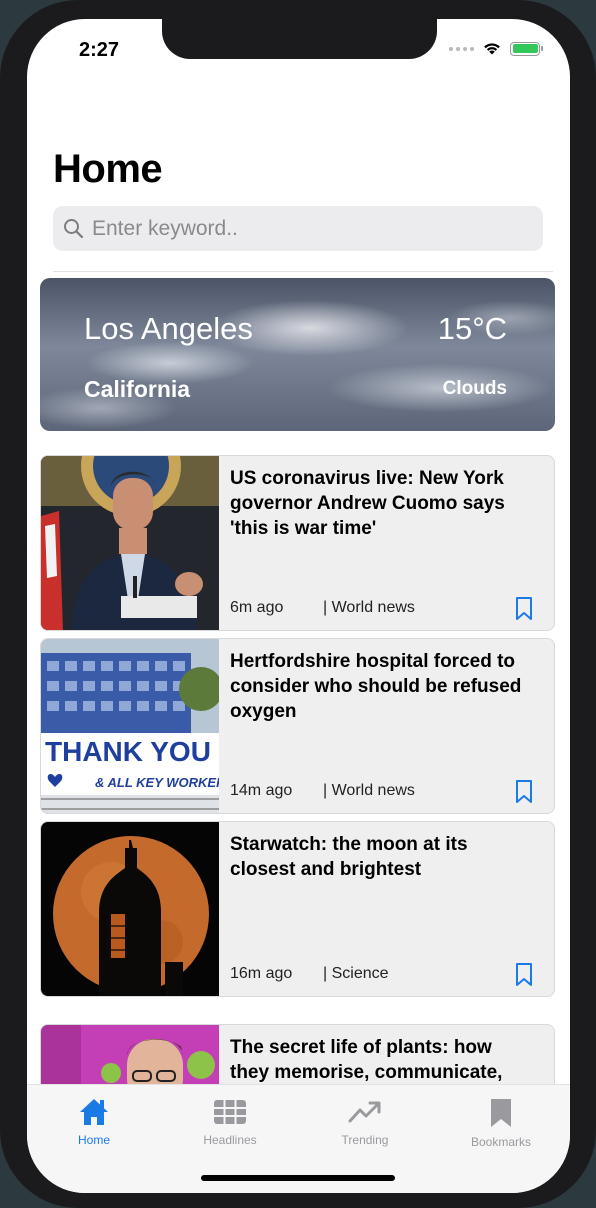  Describe the element at coordinates (94, 1112) in the screenshot. I see `house-icon` at that location.